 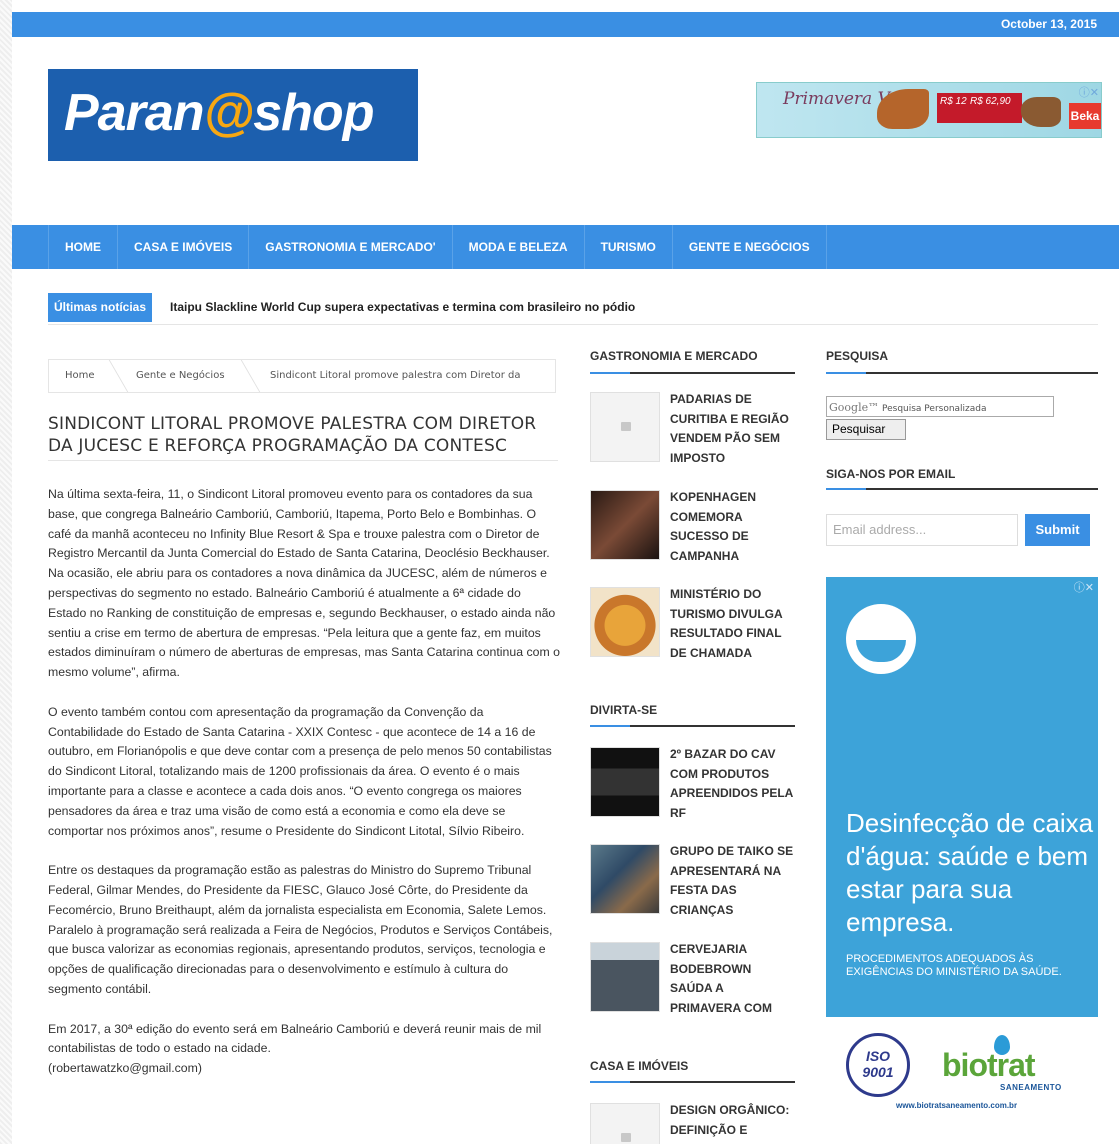 I want to click on water-drop-icon, so click(x=881, y=639).